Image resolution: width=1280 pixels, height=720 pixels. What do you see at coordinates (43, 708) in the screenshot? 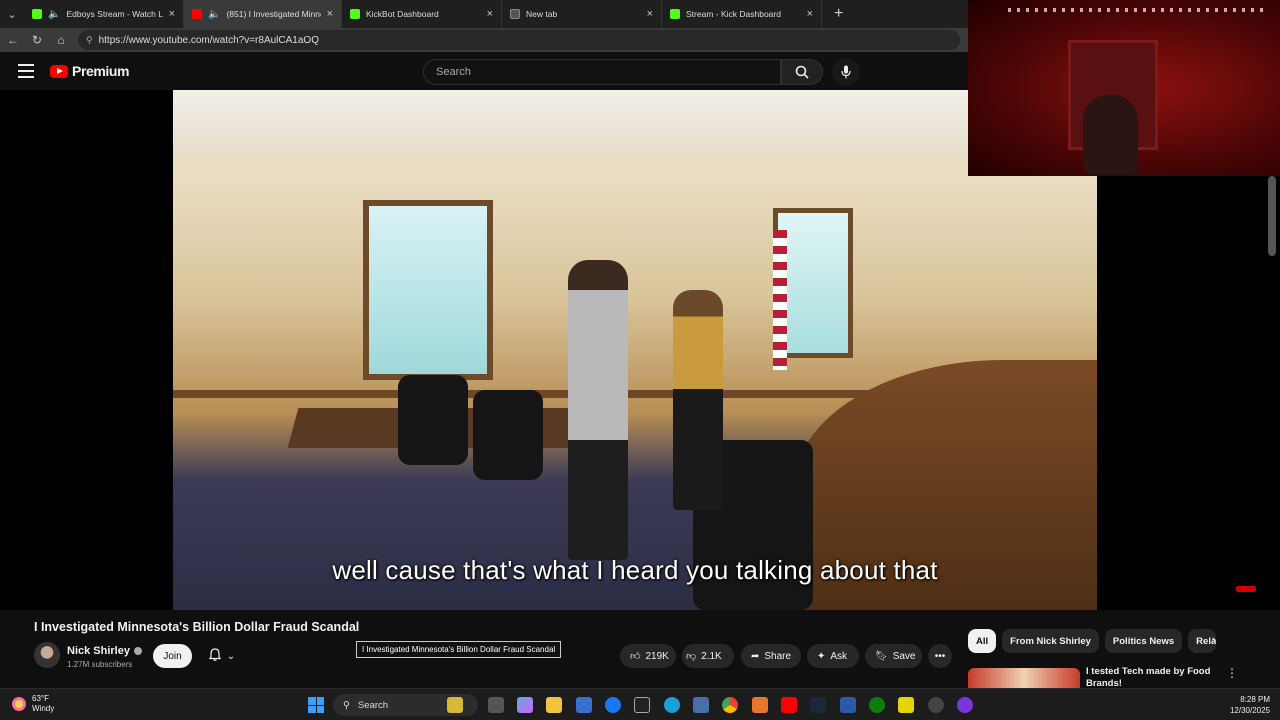
I see `weather-condition: Windy` at bounding box center [43, 708].